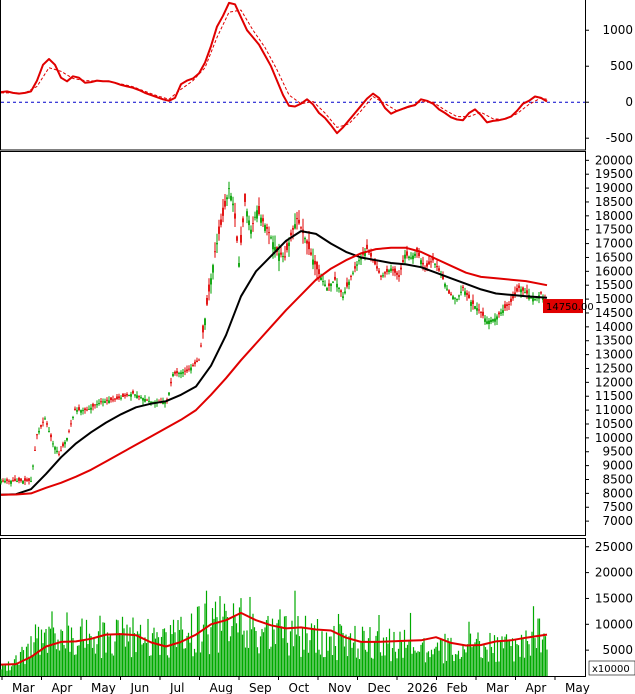 This screenshot has width=635, height=694. I want to click on price-y-tick-label: 17500, so click(614, 230).